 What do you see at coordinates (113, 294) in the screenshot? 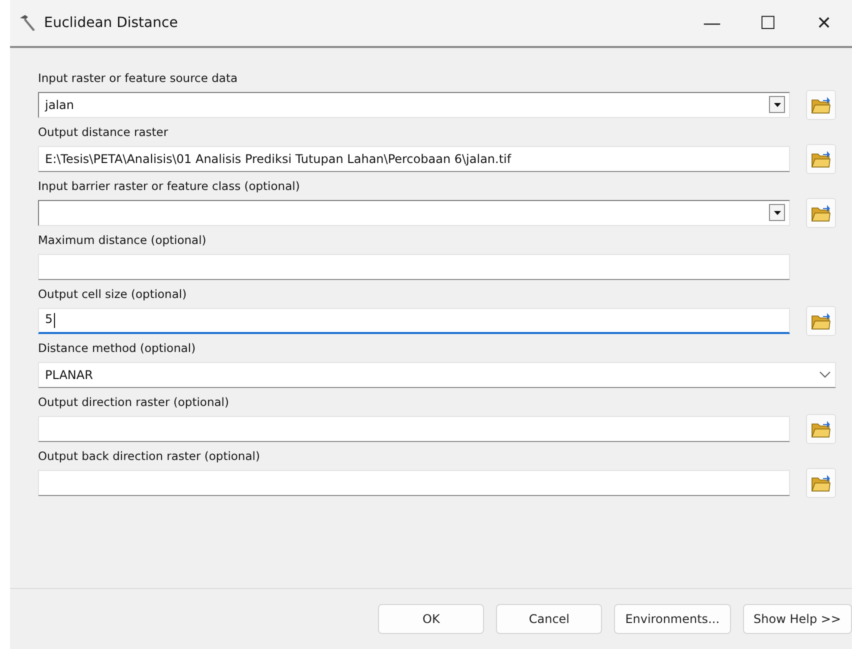
I see `field-label: Output cell size (optional)` at bounding box center [113, 294].